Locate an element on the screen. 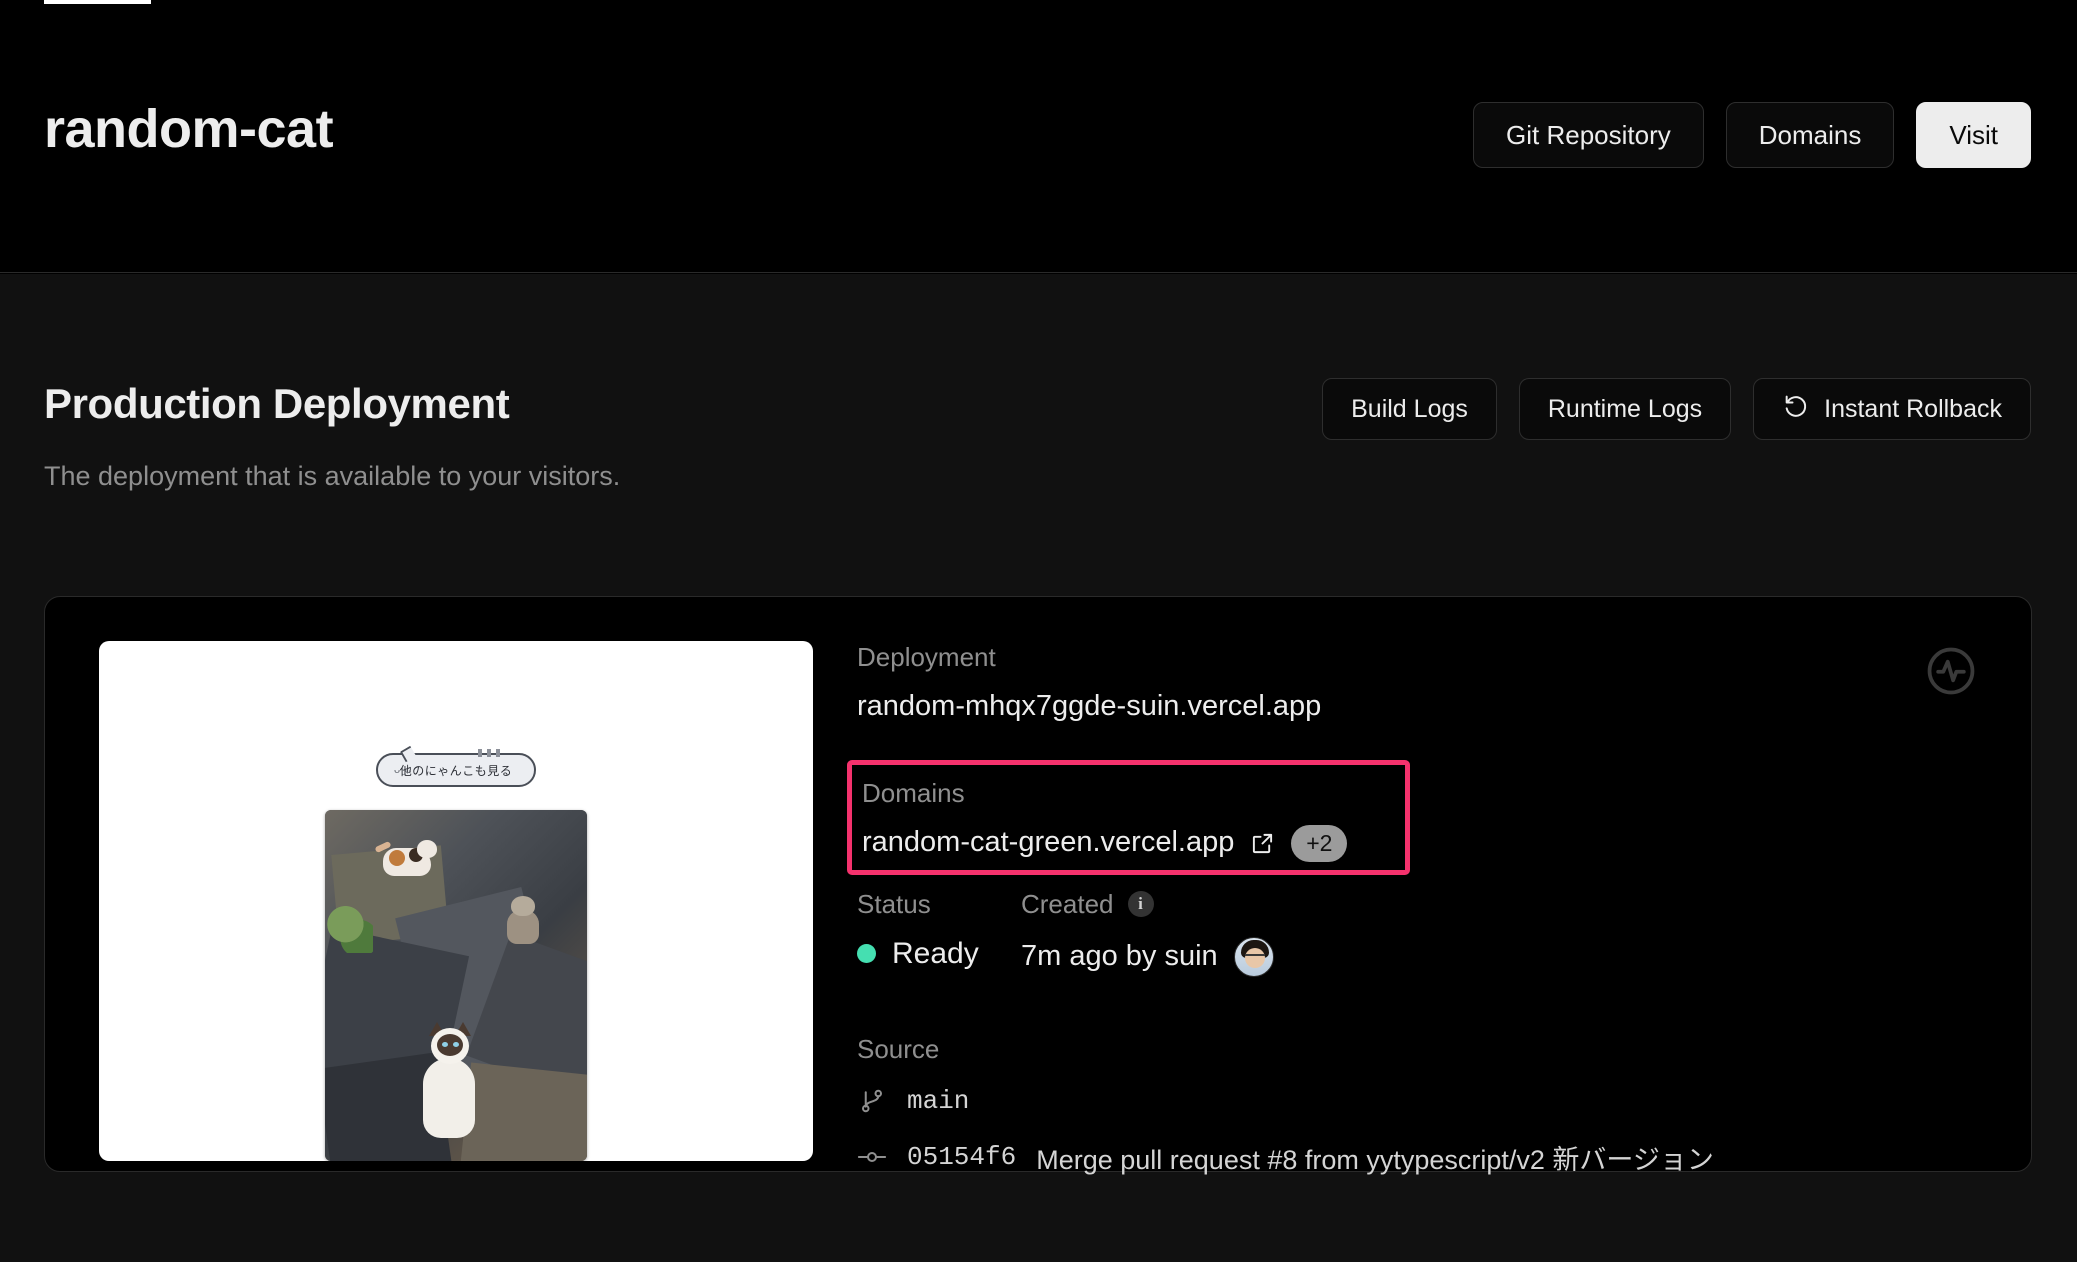 The image size is (2077, 1262). see-other-cats-button: ᴗ·̫ᴗ 他のにゃんこも見る is located at coordinates (456, 768).